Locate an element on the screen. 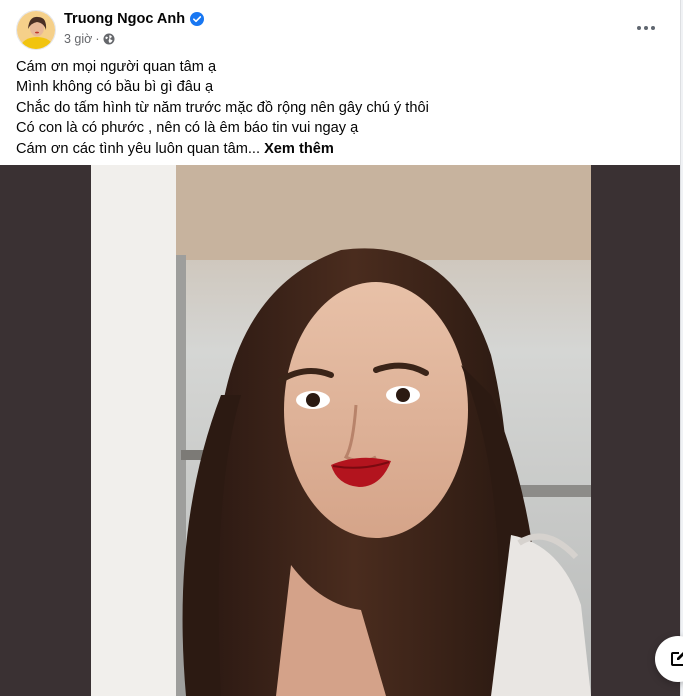 This screenshot has height=696, width=683. globe-icon is located at coordinates (109, 39).